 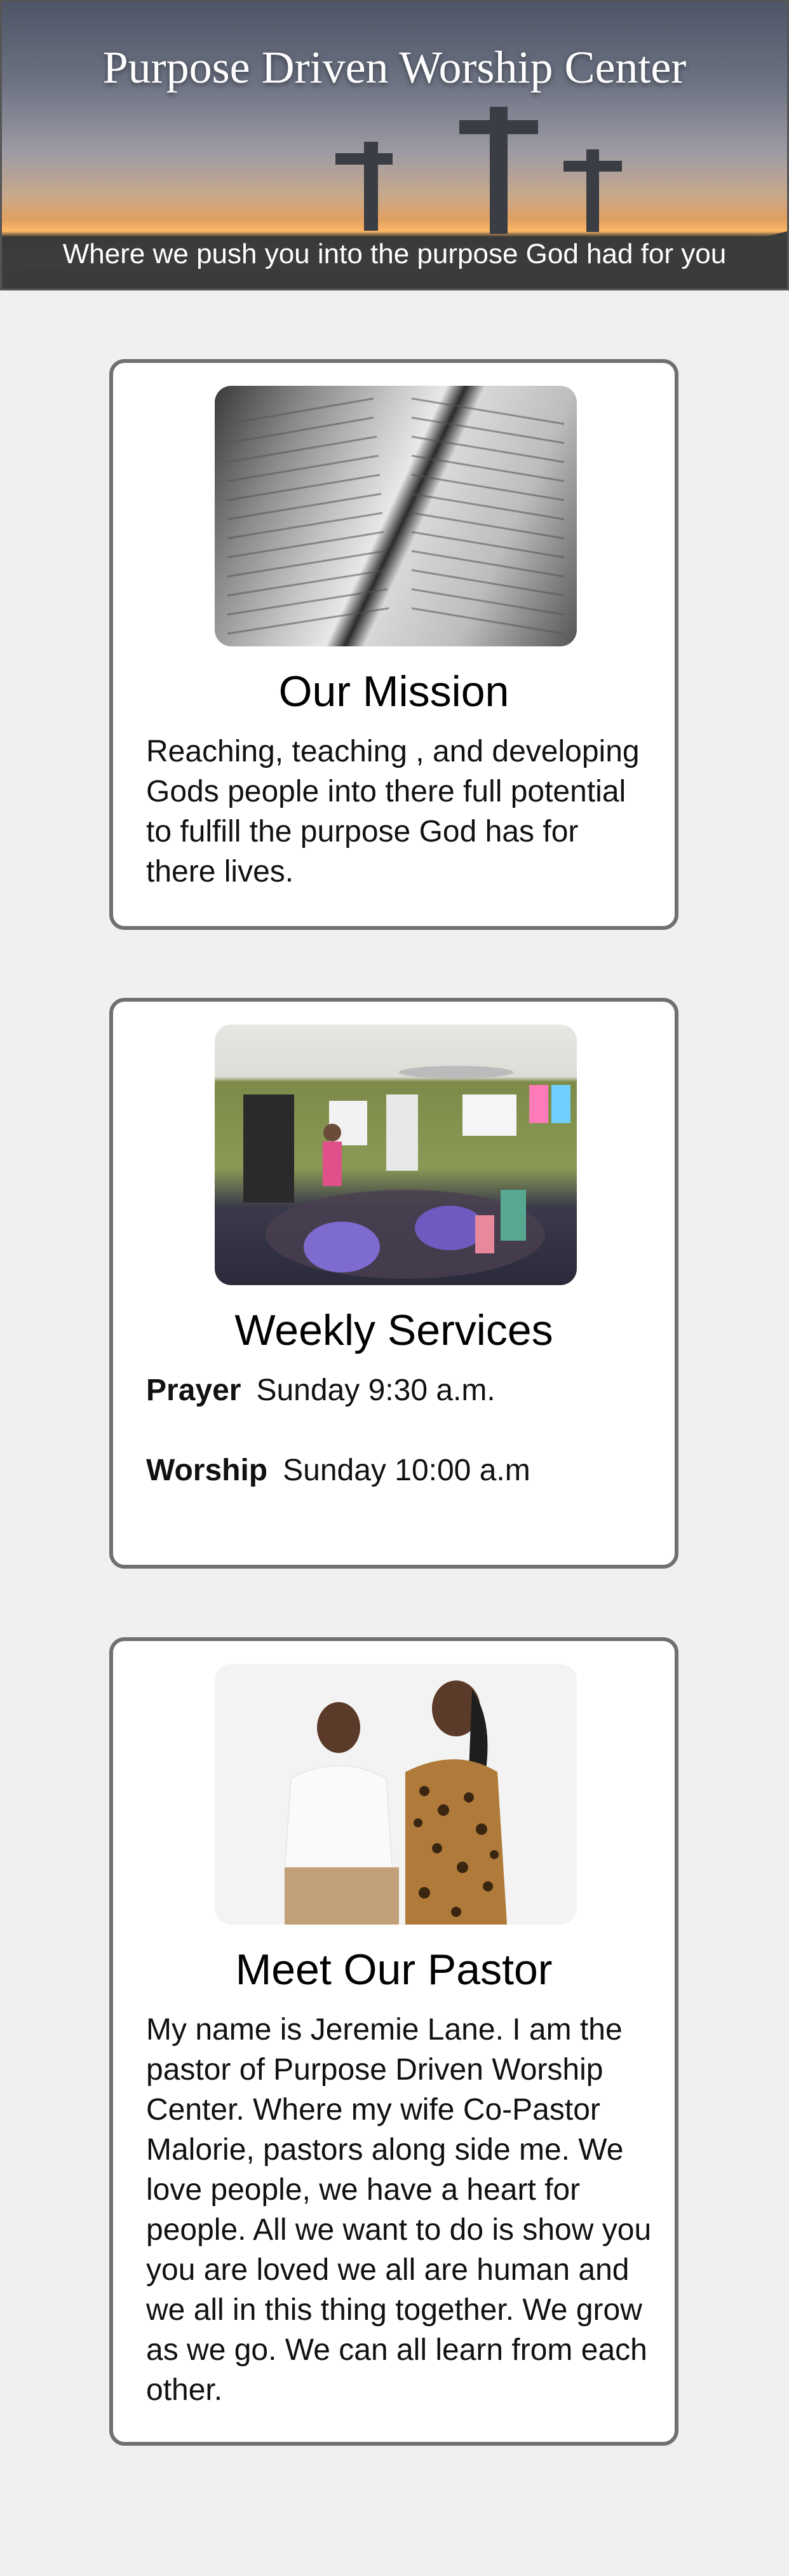 What do you see at coordinates (193, 1390) in the screenshot?
I see `service-label: Prayer` at bounding box center [193, 1390].